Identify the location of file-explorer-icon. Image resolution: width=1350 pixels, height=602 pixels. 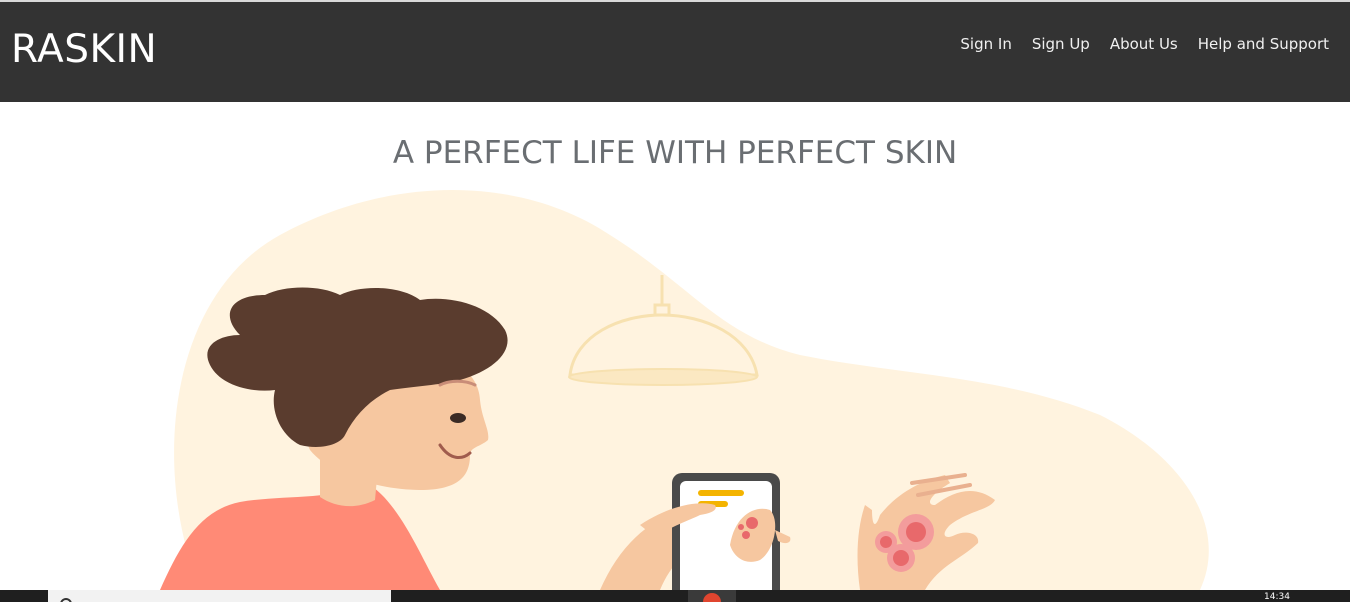
(563, 598).